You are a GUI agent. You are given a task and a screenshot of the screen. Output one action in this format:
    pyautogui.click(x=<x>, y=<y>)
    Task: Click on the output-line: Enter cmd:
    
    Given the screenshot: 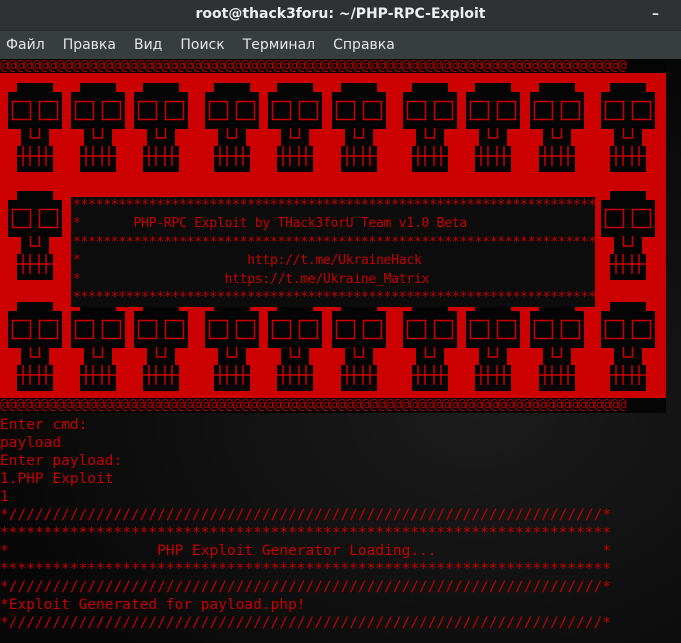 What is the action you would take?
    pyautogui.click(x=44, y=425)
    